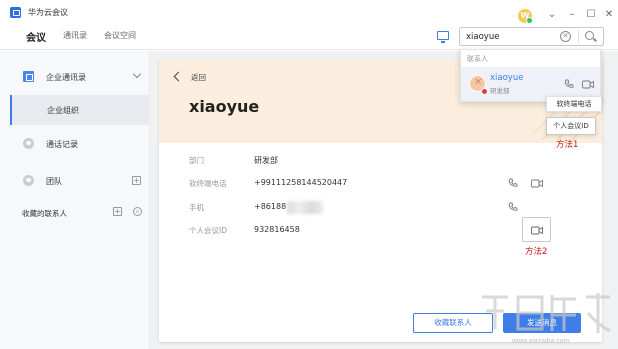  Describe the element at coordinates (270, 206) in the screenshot. I see `field-value-mobile: +86188` at that location.